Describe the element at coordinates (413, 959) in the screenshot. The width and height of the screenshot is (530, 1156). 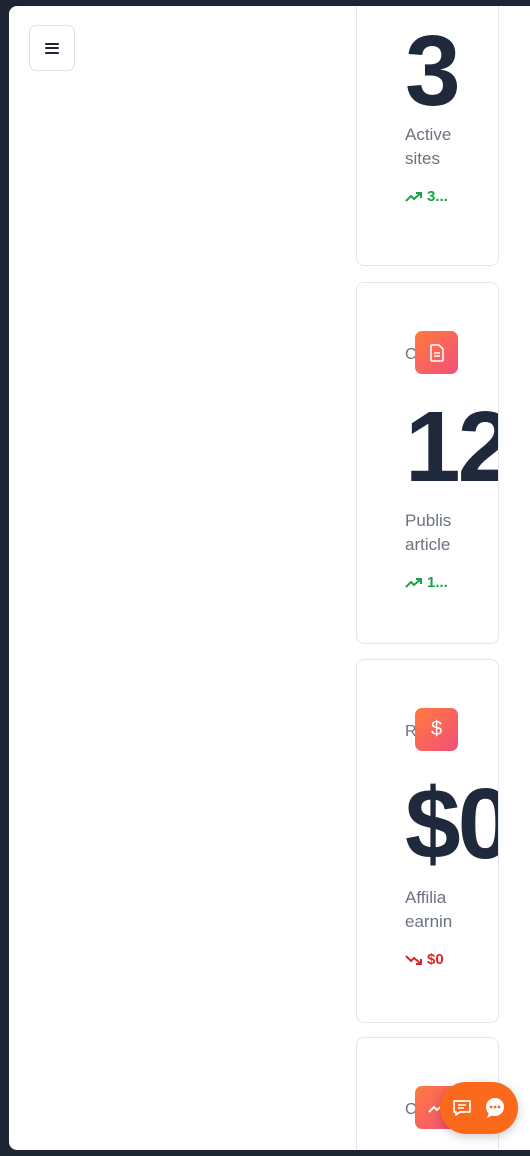
I see `trending-down-icon` at that location.